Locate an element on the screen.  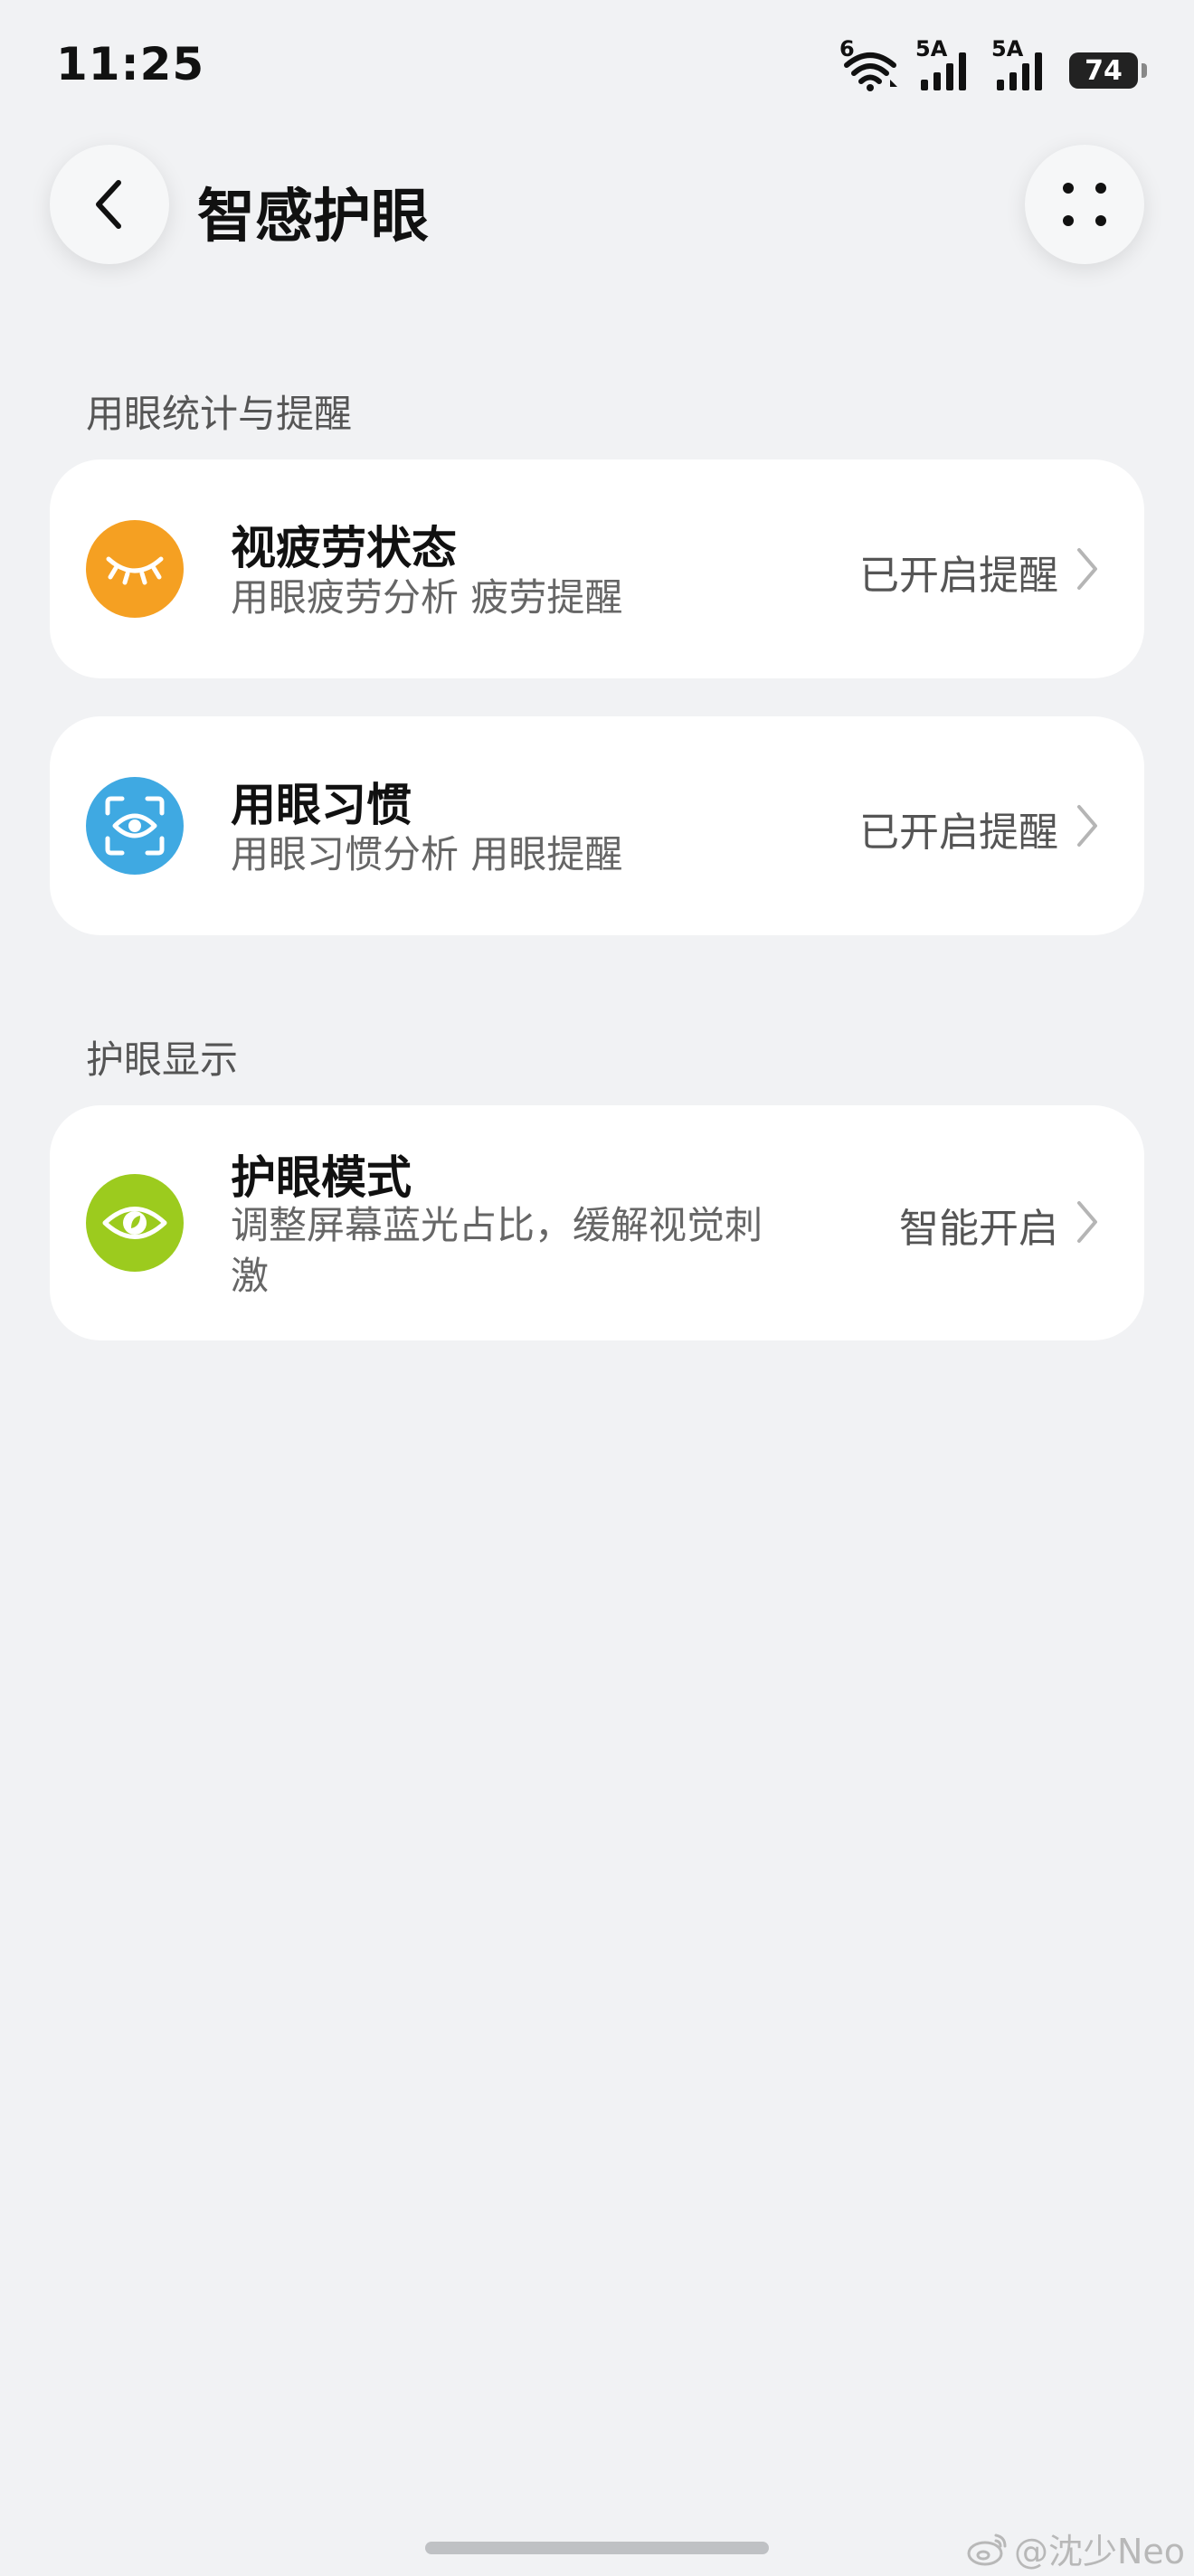
status-time: 11:25 is located at coordinates (130, 64).